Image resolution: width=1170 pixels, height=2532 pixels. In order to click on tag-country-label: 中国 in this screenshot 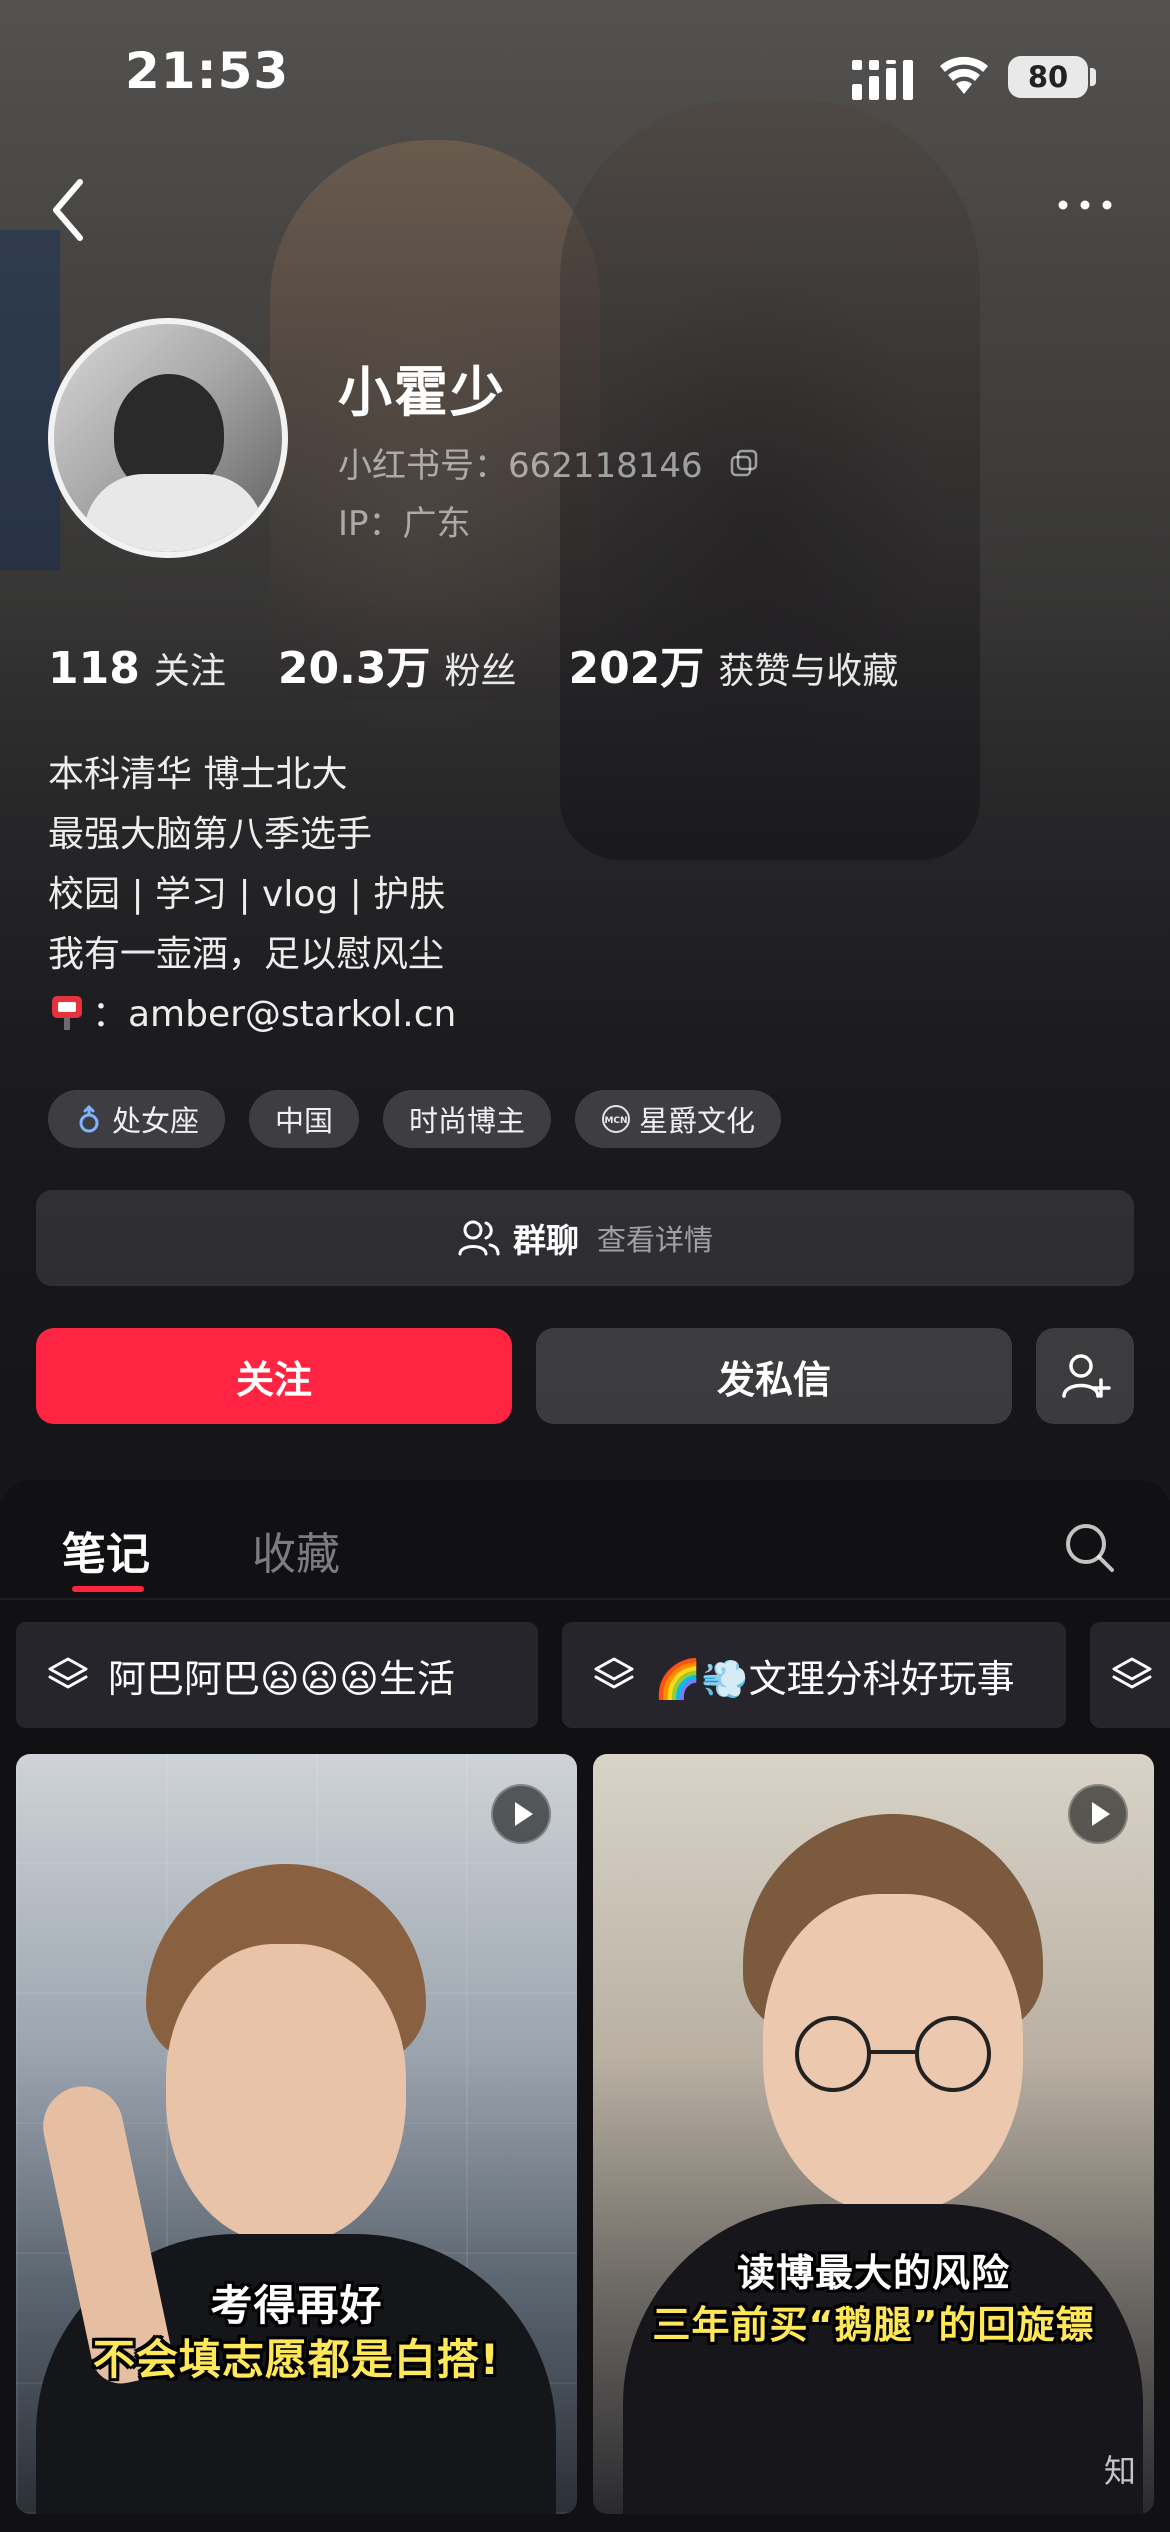, I will do `click(304, 1121)`.